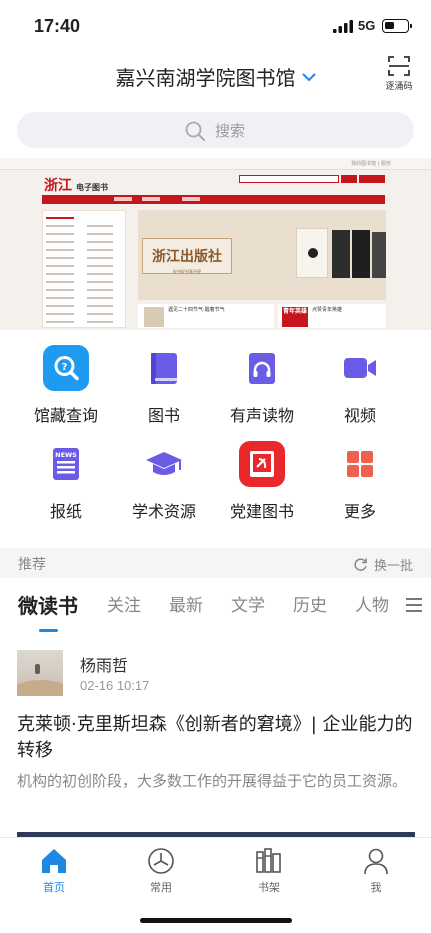 This screenshot has height=933, width=431. I want to click on audiobook-icon, so click(262, 368).